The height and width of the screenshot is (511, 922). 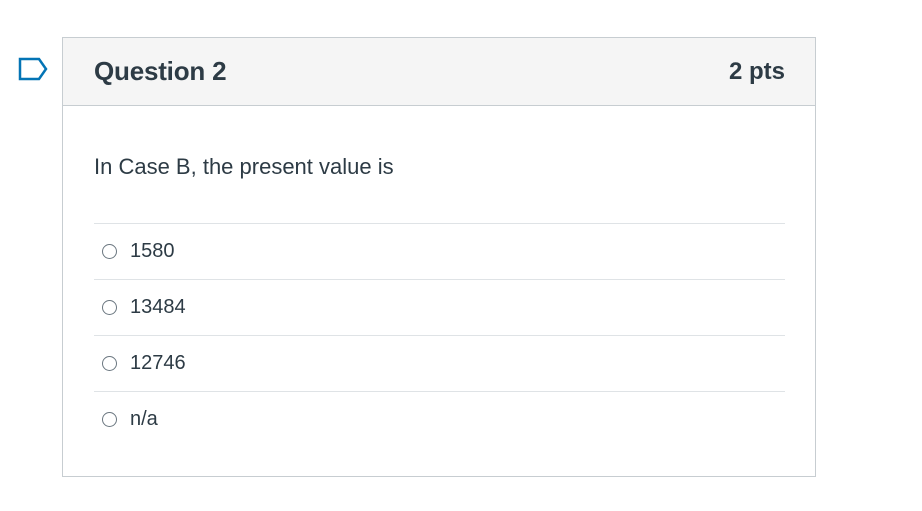 What do you see at coordinates (144, 419) in the screenshot?
I see `answer-label: n/a` at bounding box center [144, 419].